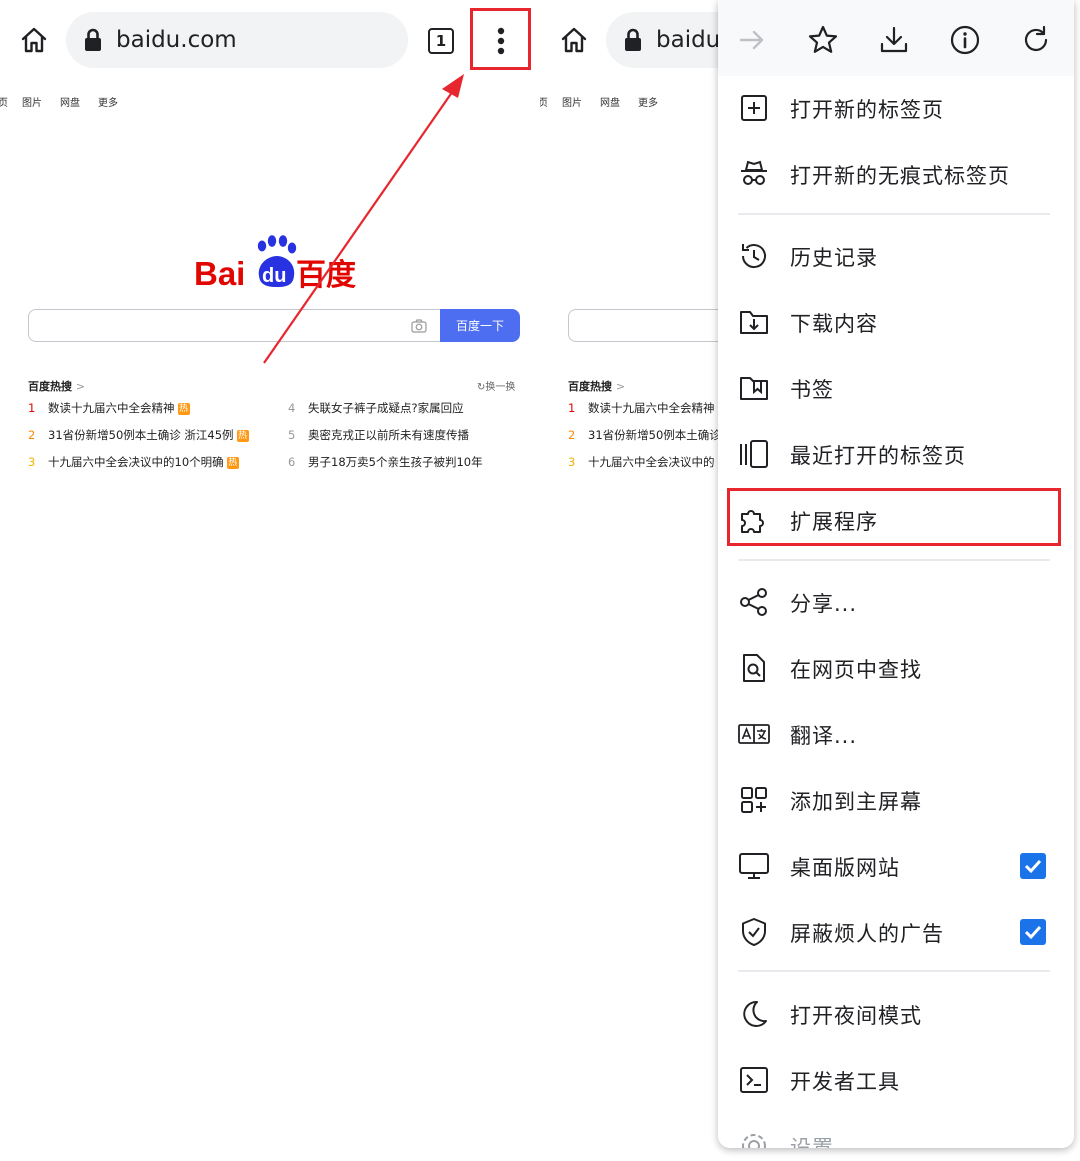  What do you see at coordinates (812, 390) in the screenshot?
I see `menu-item-label: 书签` at bounding box center [812, 390].